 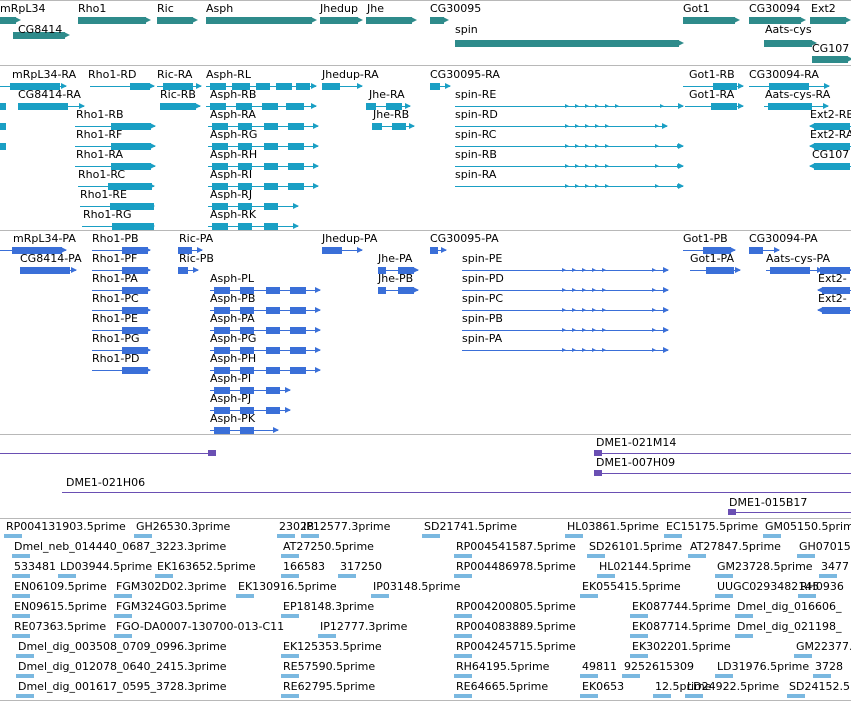 What do you see at coordinates (681, 626) in the screenshot?
I see `est-label: EK087714.5prime` at bounding box center [681, 626].